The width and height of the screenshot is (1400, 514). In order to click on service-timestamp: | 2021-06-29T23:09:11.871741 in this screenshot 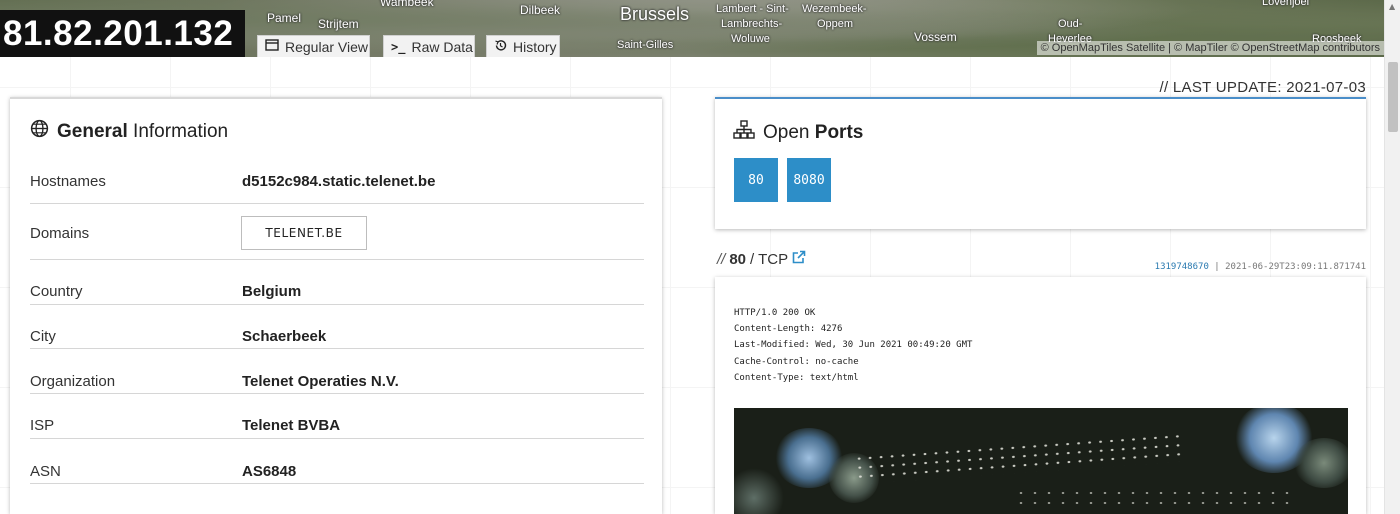, I will do `click(1290, 267)`.